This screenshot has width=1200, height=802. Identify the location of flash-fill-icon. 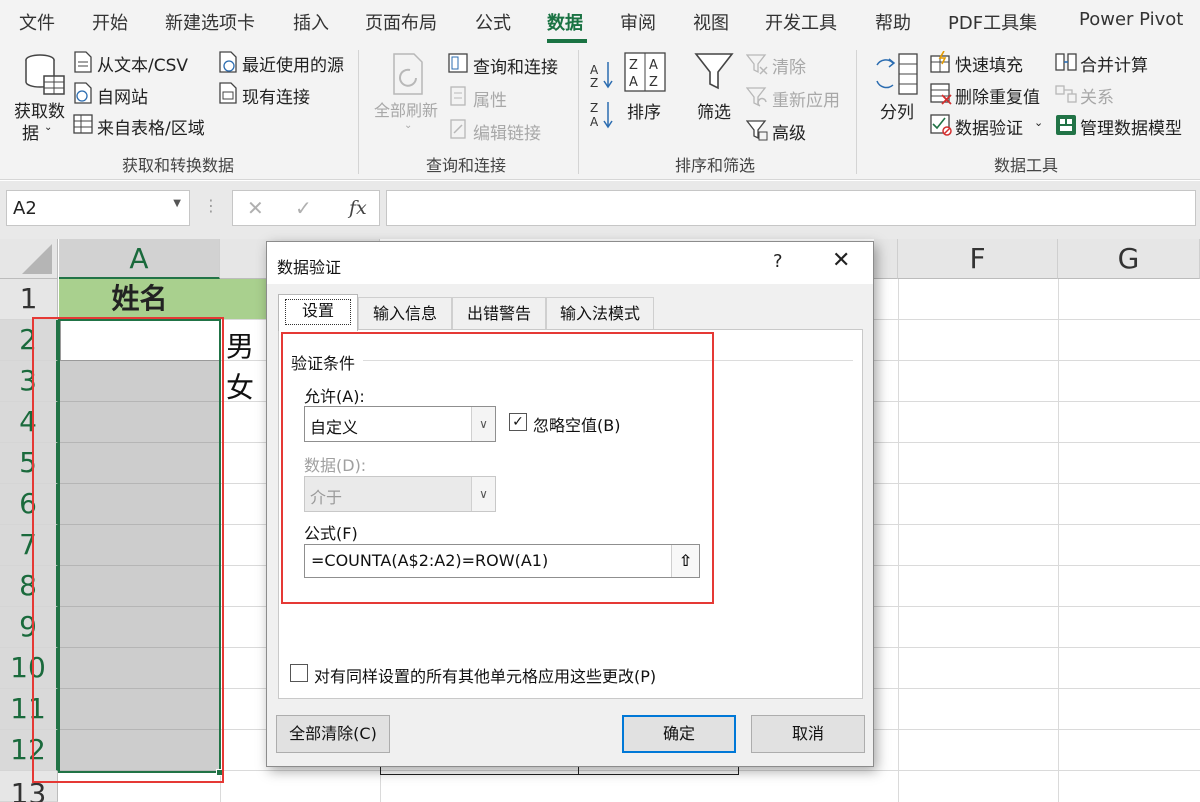
(940, 62).